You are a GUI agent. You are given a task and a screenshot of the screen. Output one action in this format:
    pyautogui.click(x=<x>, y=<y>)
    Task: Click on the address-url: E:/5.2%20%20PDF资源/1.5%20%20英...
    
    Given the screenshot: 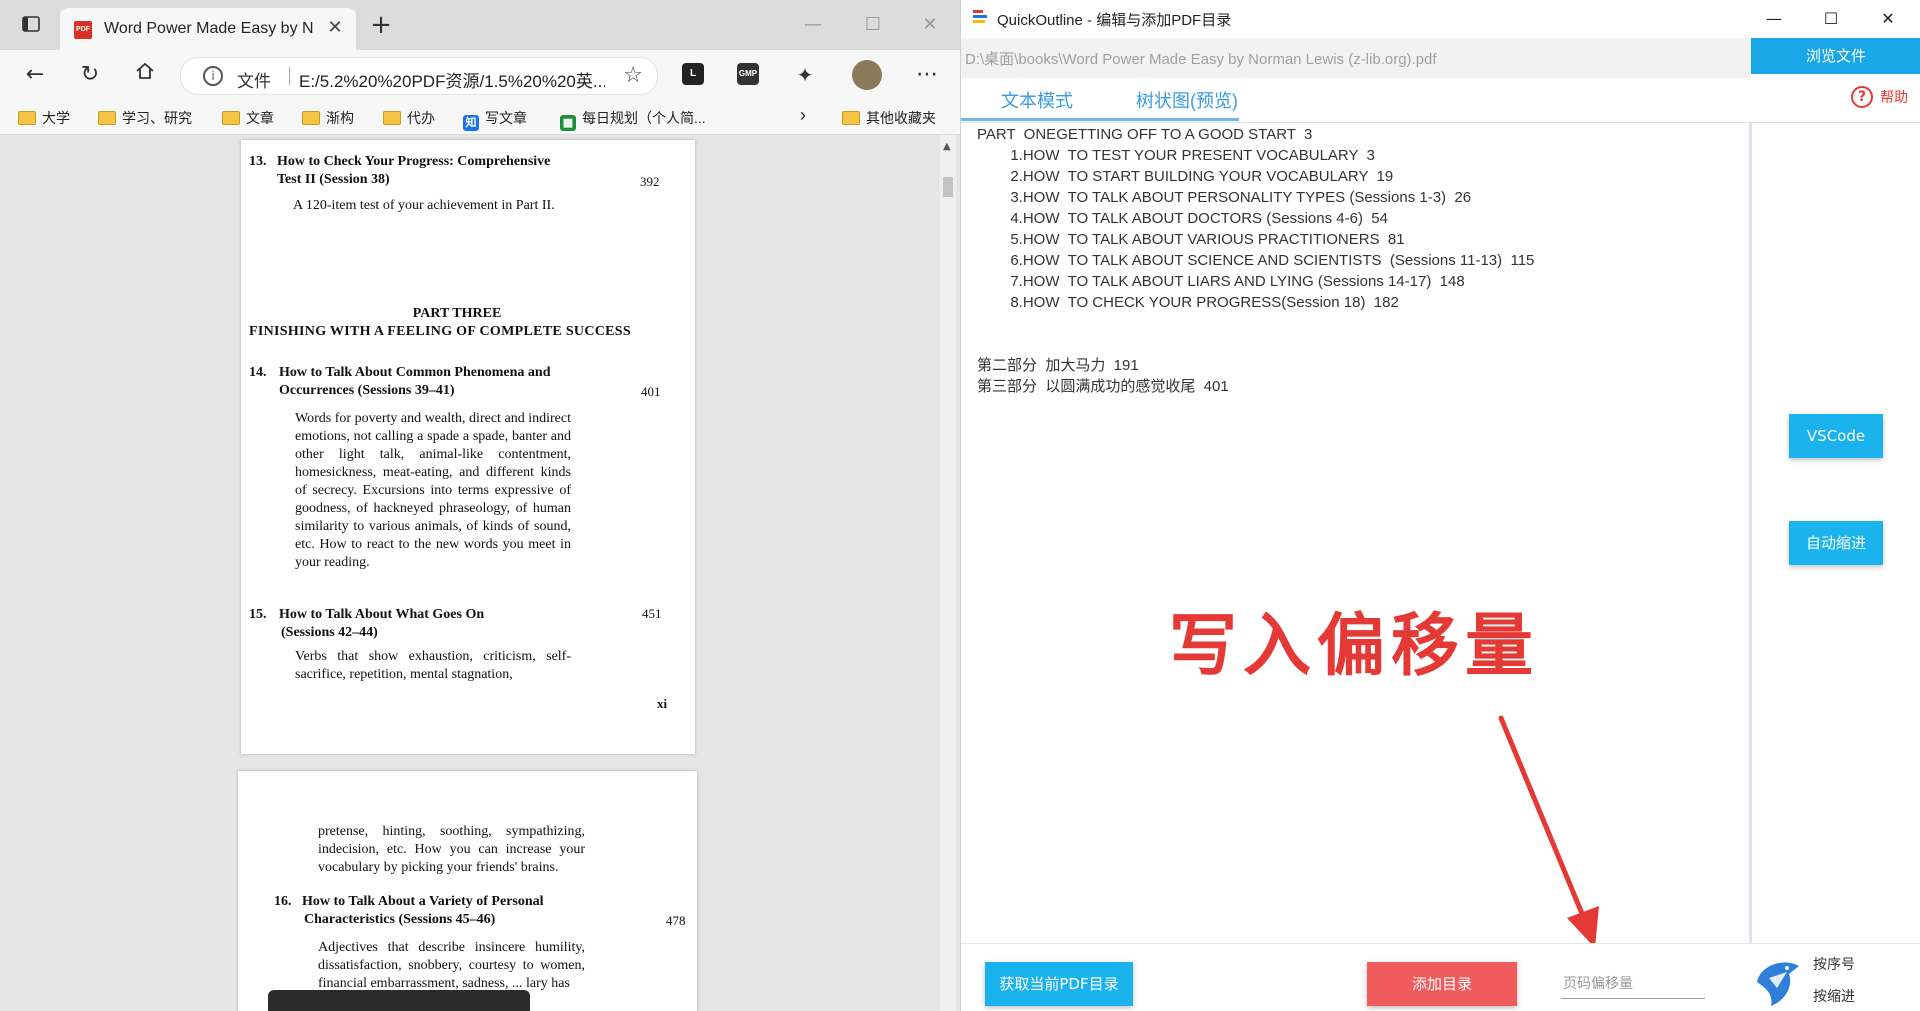 What is the action you would take?
    pyautogui.click(x=452, y=79)
    